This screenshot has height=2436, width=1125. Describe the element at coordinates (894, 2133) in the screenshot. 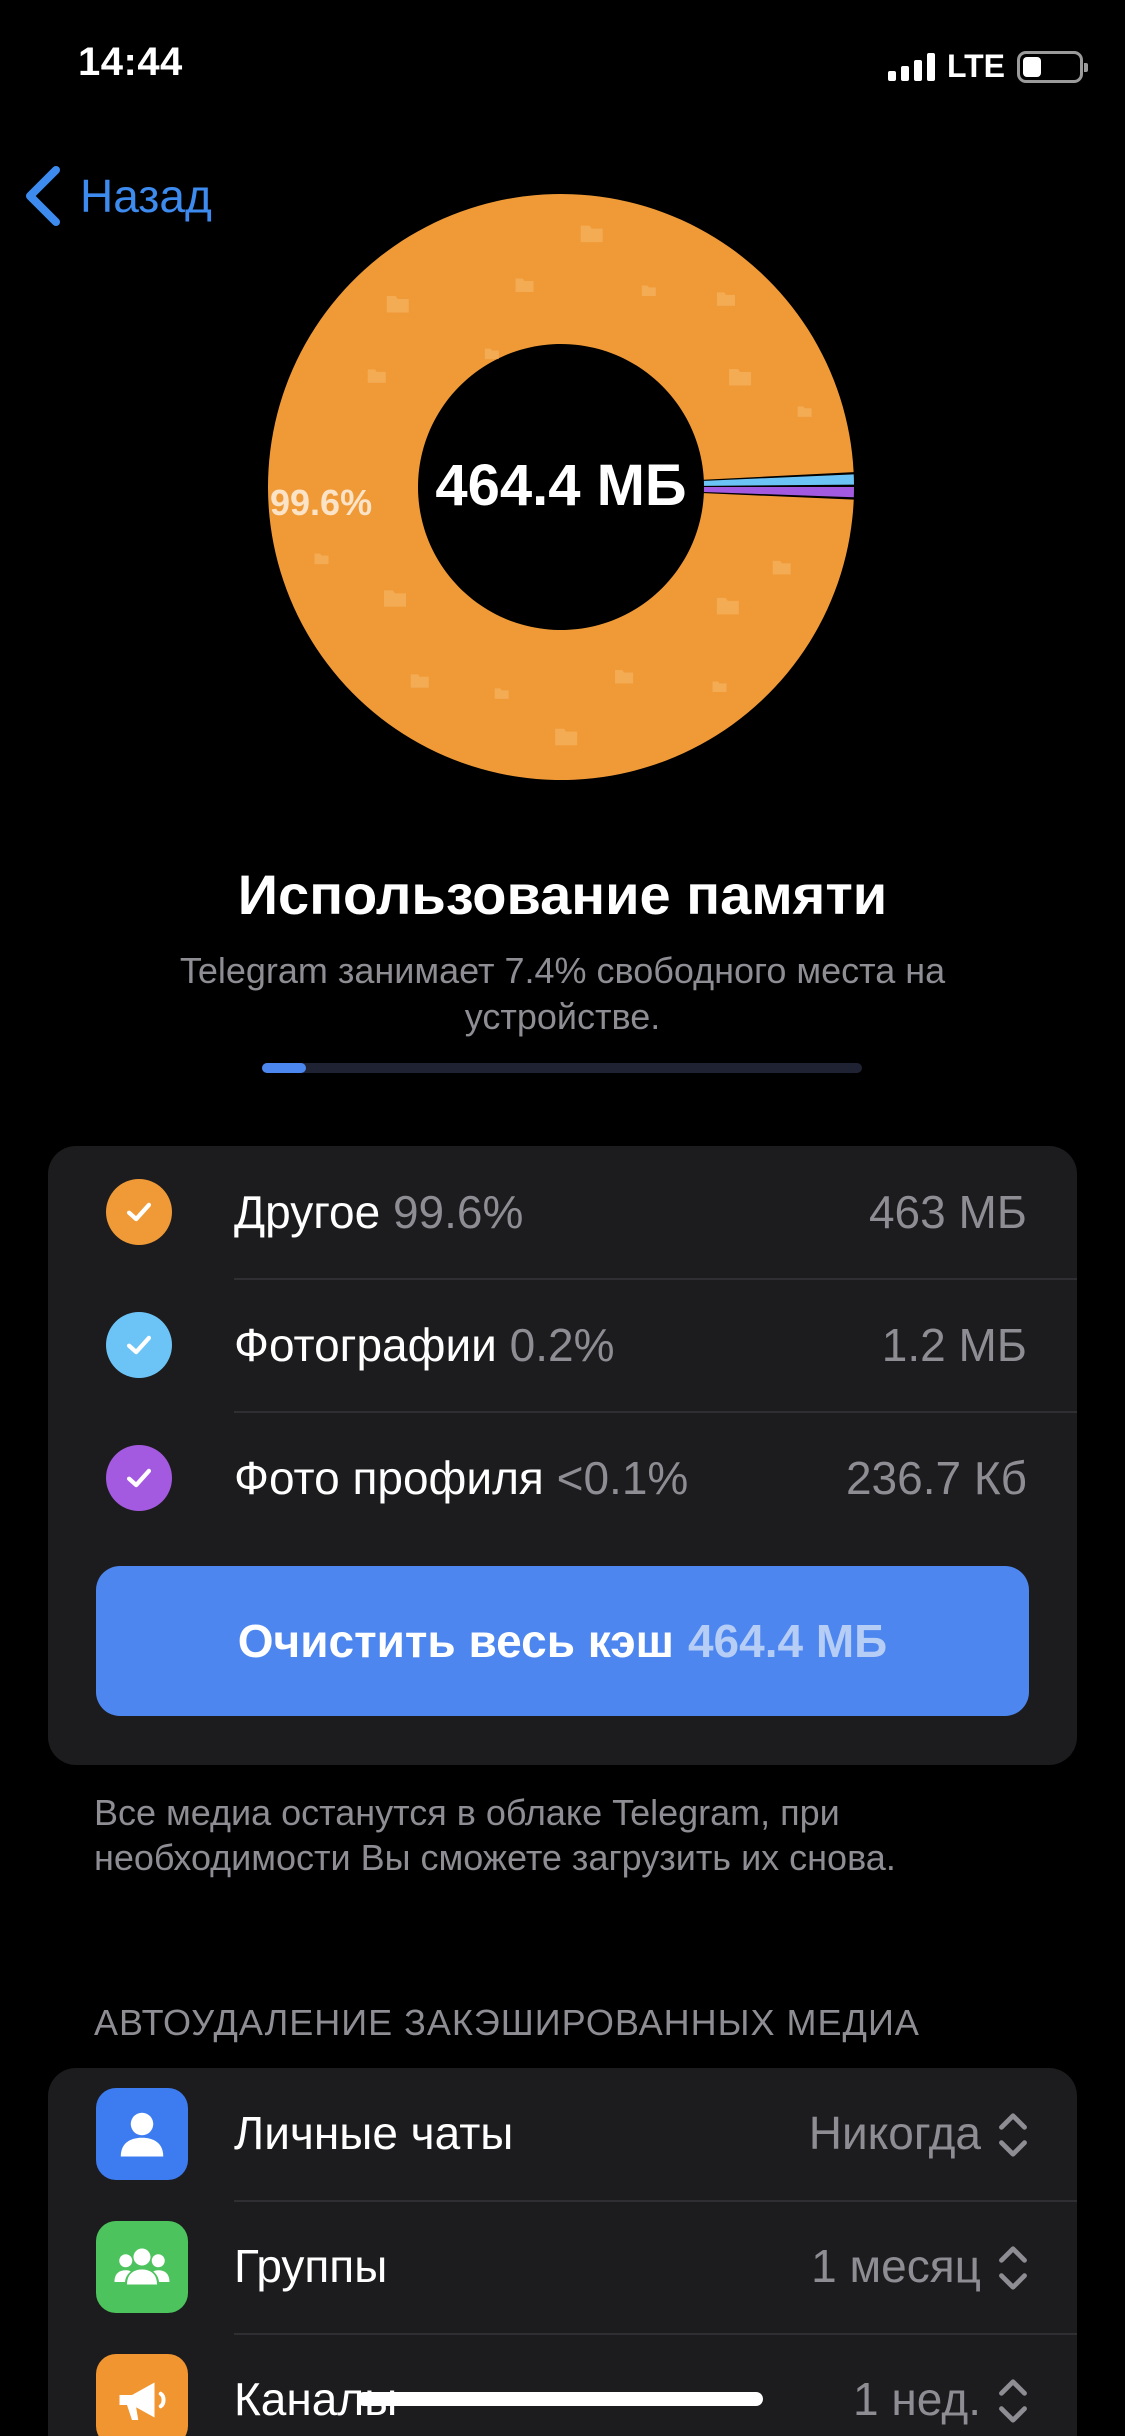

I see `auto-delete-row-value: Никогда` at that location.